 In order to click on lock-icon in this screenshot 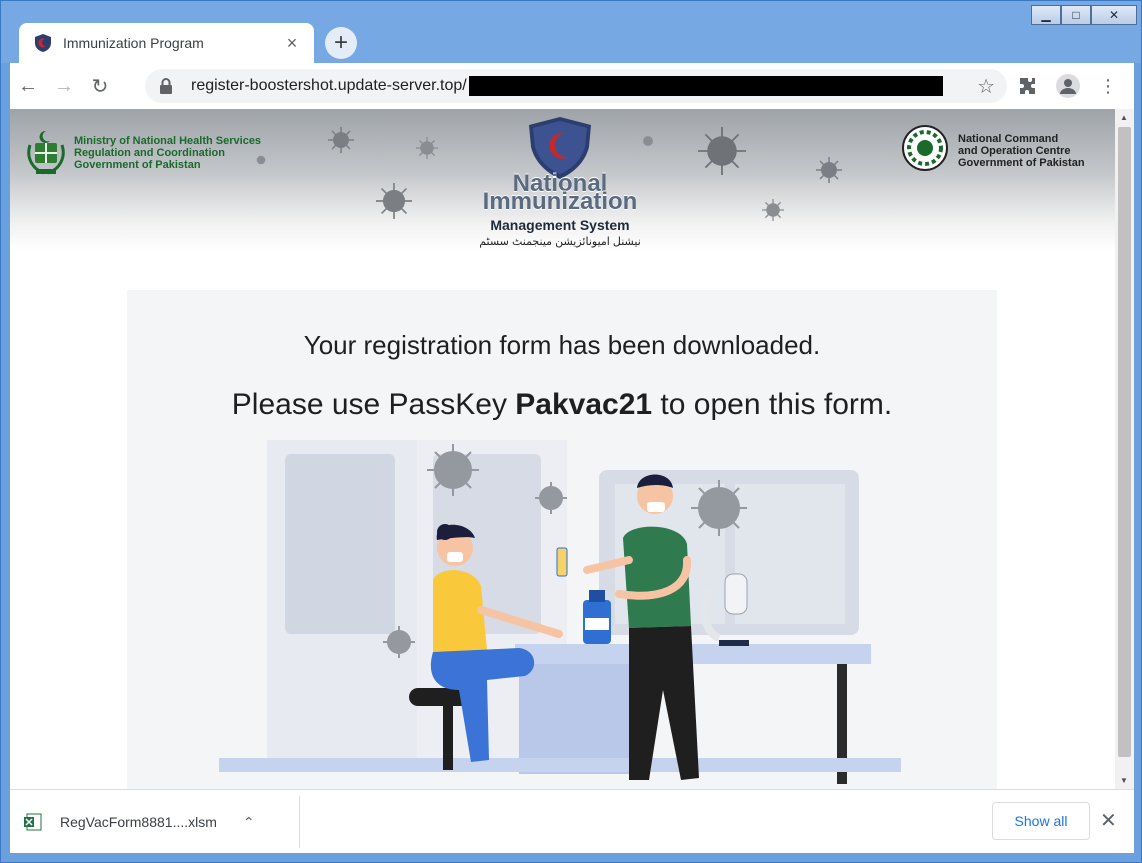, I will do `click(166, 86)`.